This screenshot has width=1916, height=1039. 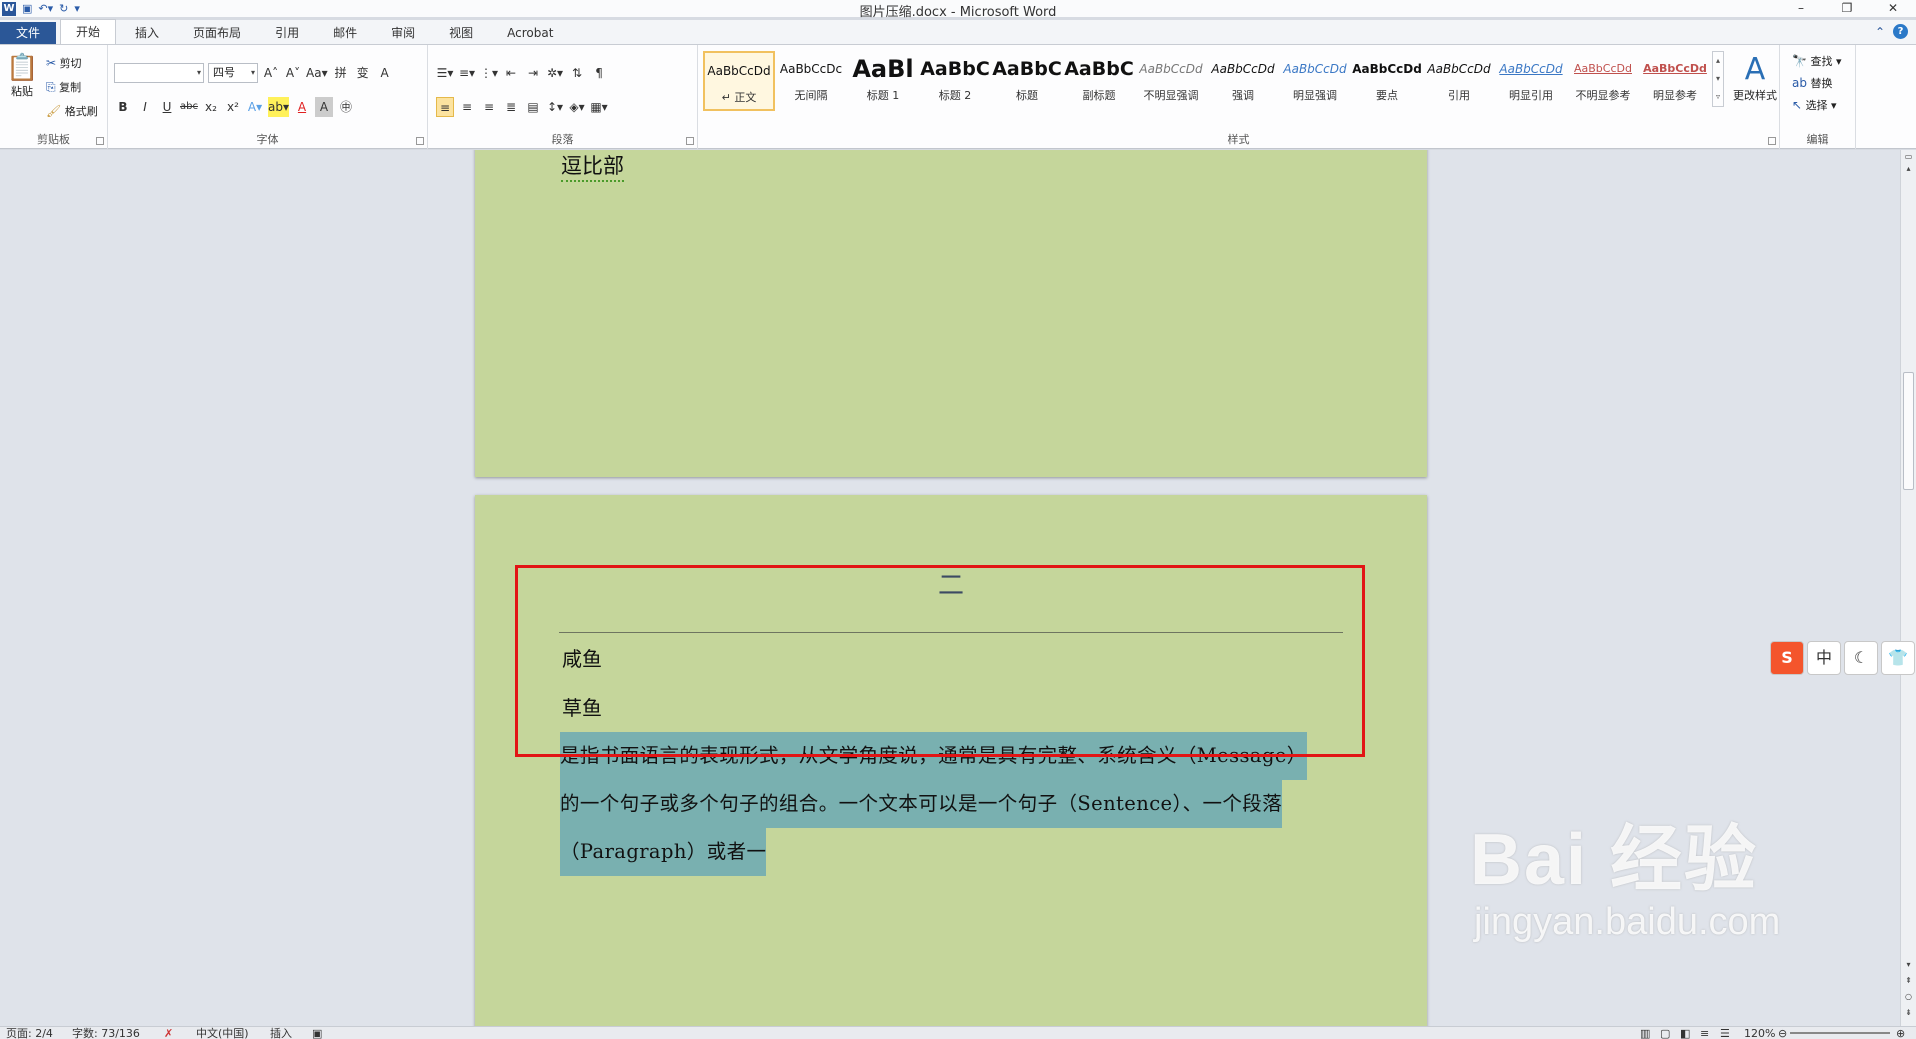 What do you see at coordinates (599, 107) in the screenshot?
I see `borders-icon: ▦▾` at bounding box center [599, 107].